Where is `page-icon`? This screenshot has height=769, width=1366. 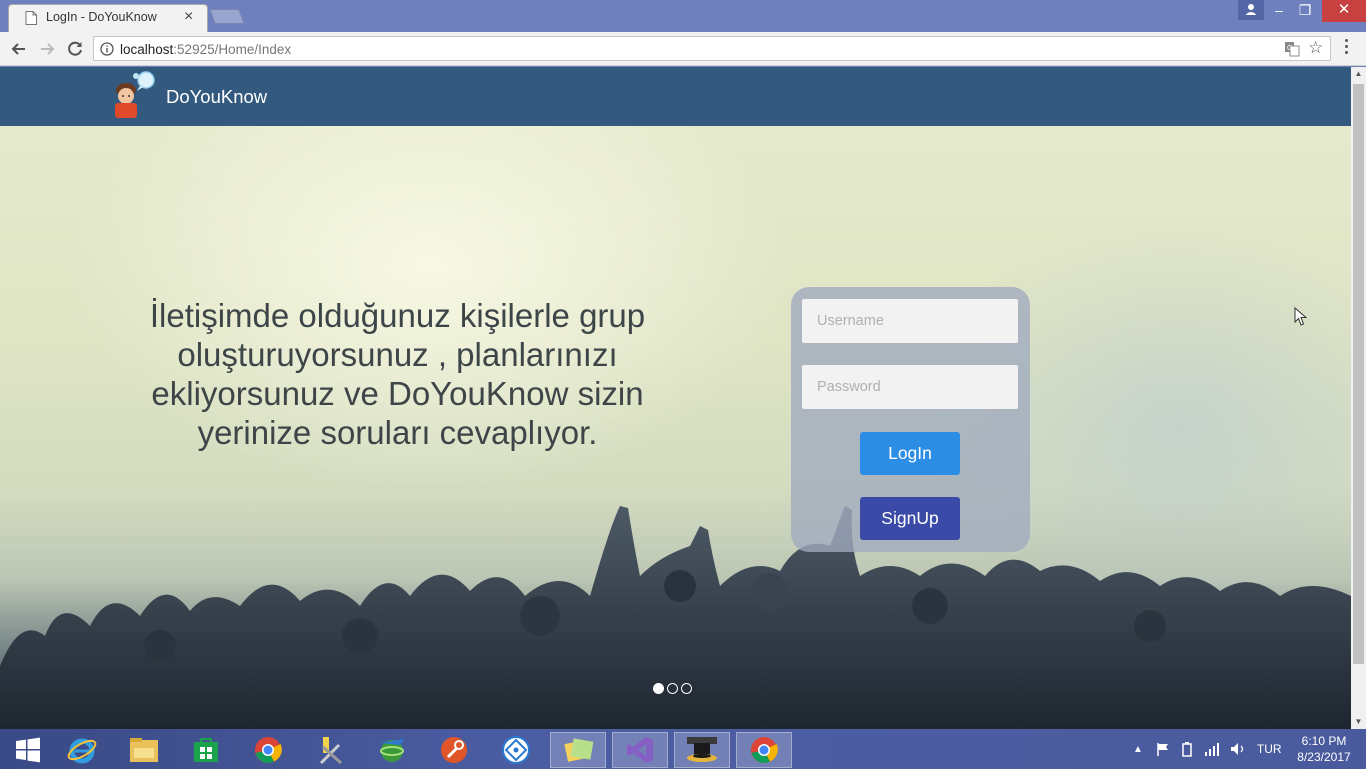 page-icon is located at coordinates (31, 18).